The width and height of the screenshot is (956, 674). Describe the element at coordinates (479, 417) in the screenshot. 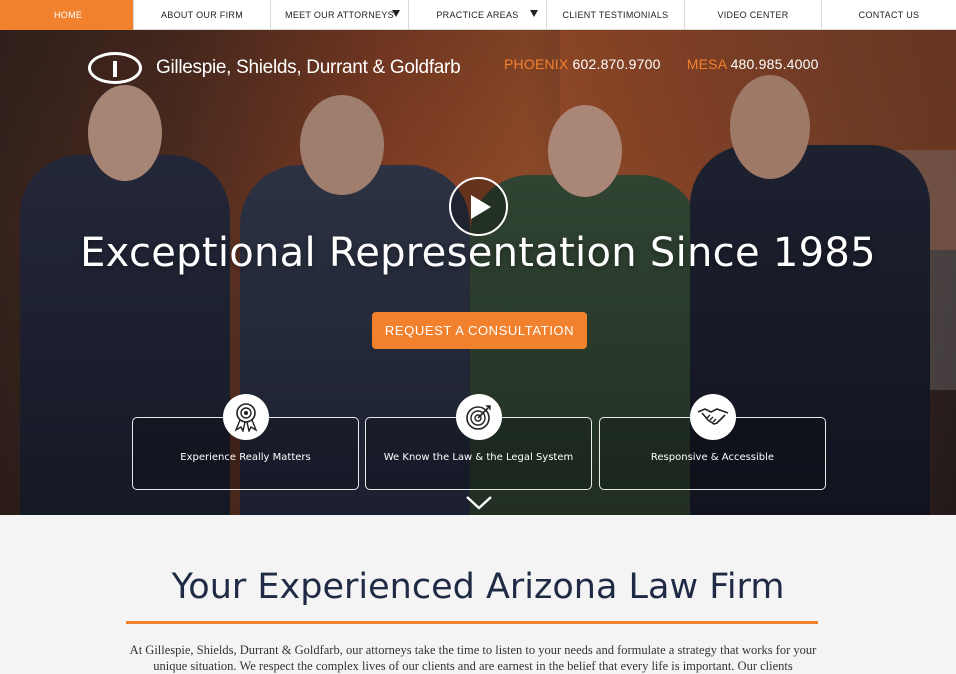

I see `target-icon` at that location.